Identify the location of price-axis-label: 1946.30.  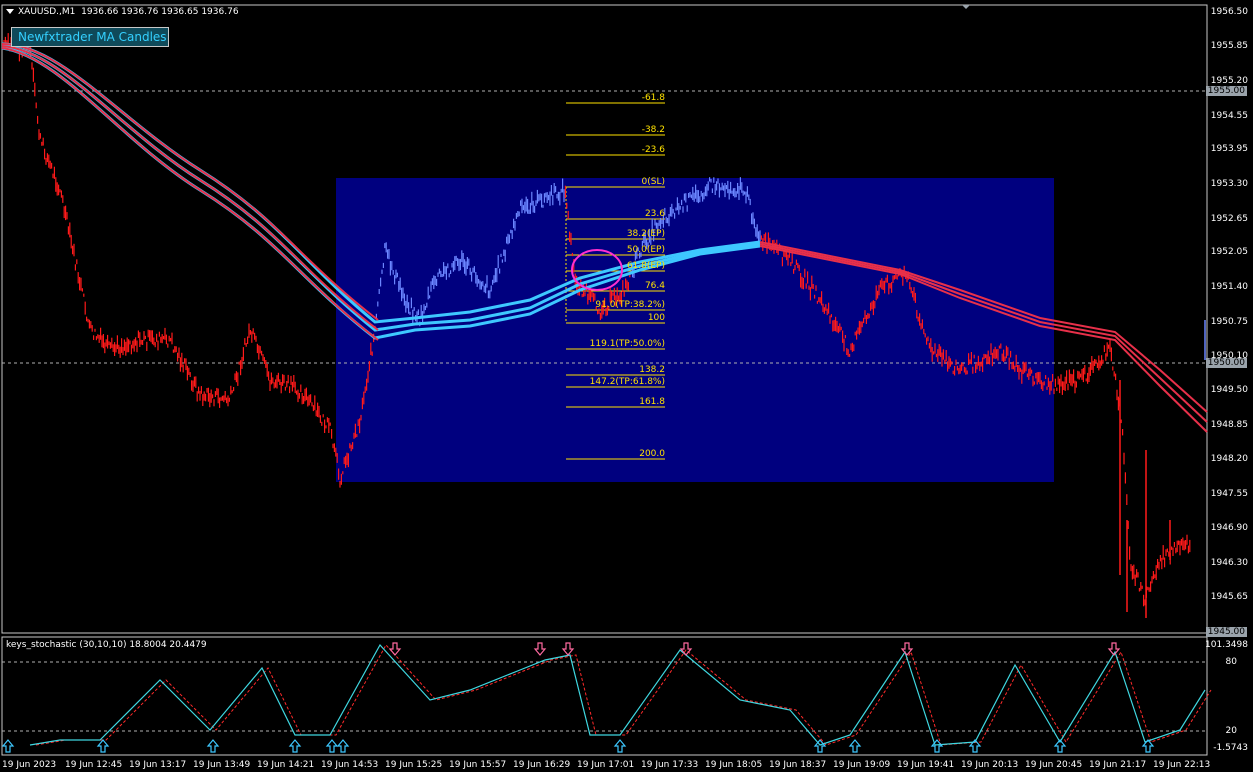
(1229, 563).